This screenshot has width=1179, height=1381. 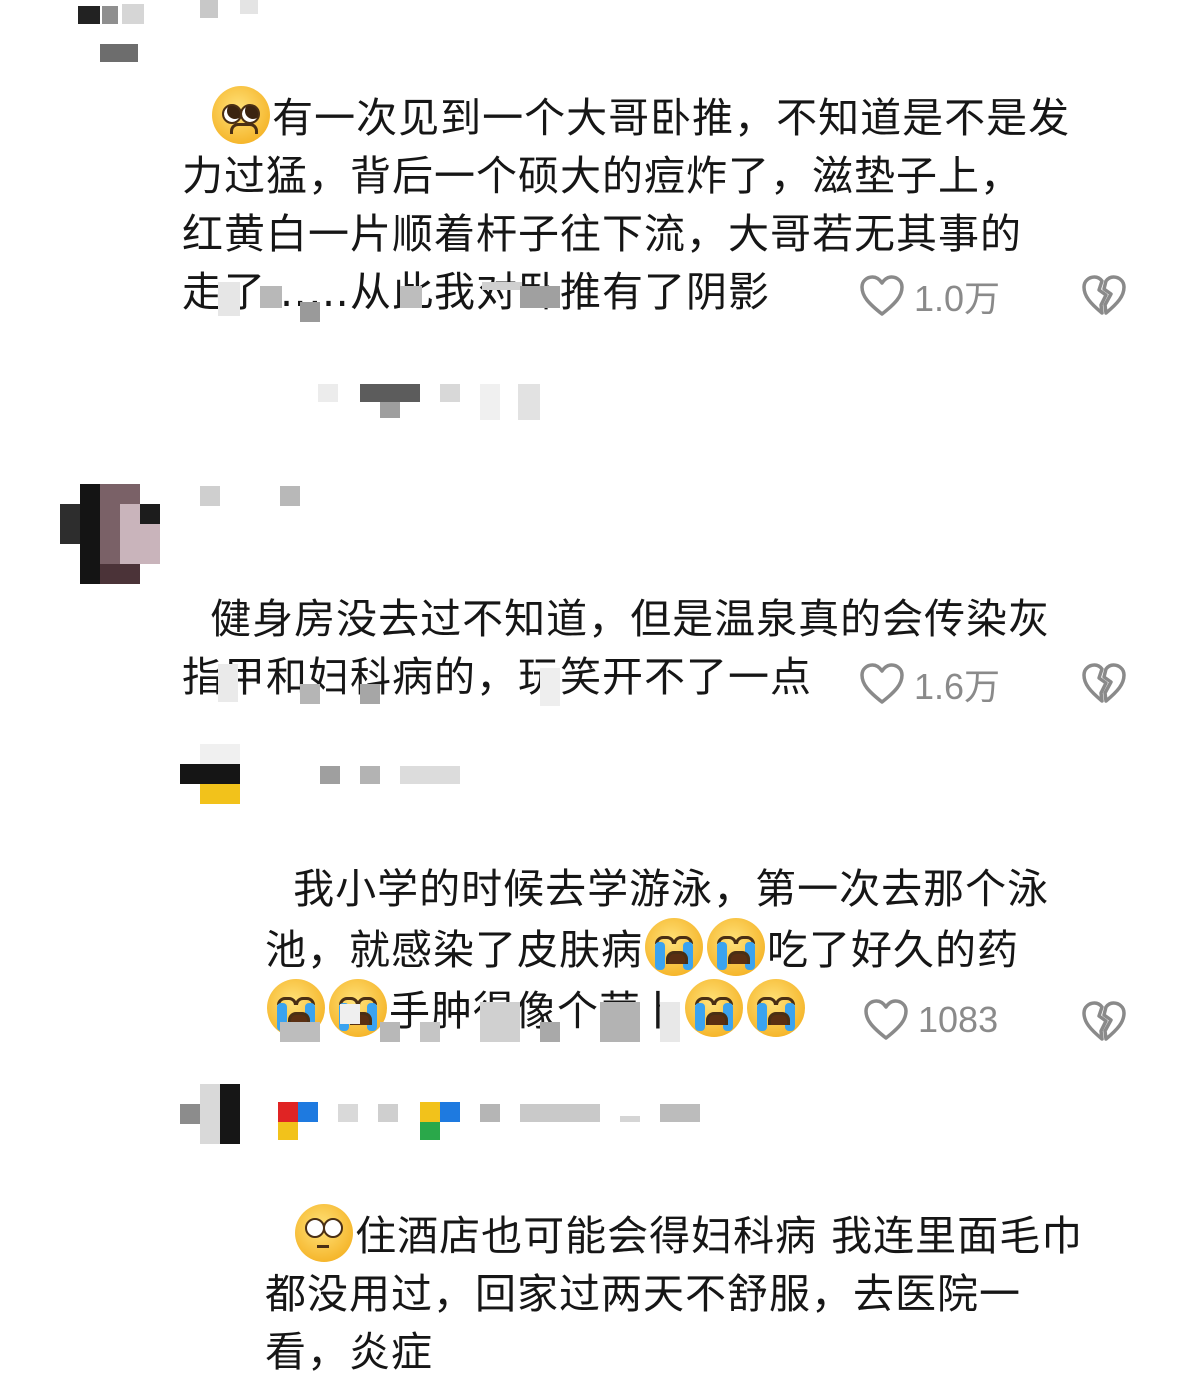 I want to click on pixelated-avatar, so click(x=110, y=31).